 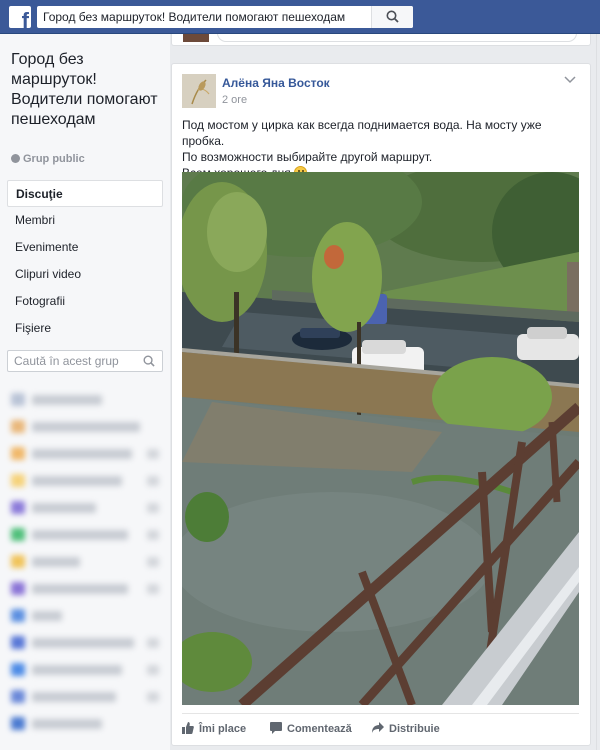 What do you see at coordinates (20, 17) in the screenshot?
I see `facebook-logo: f` at bounding box center [20, 17].